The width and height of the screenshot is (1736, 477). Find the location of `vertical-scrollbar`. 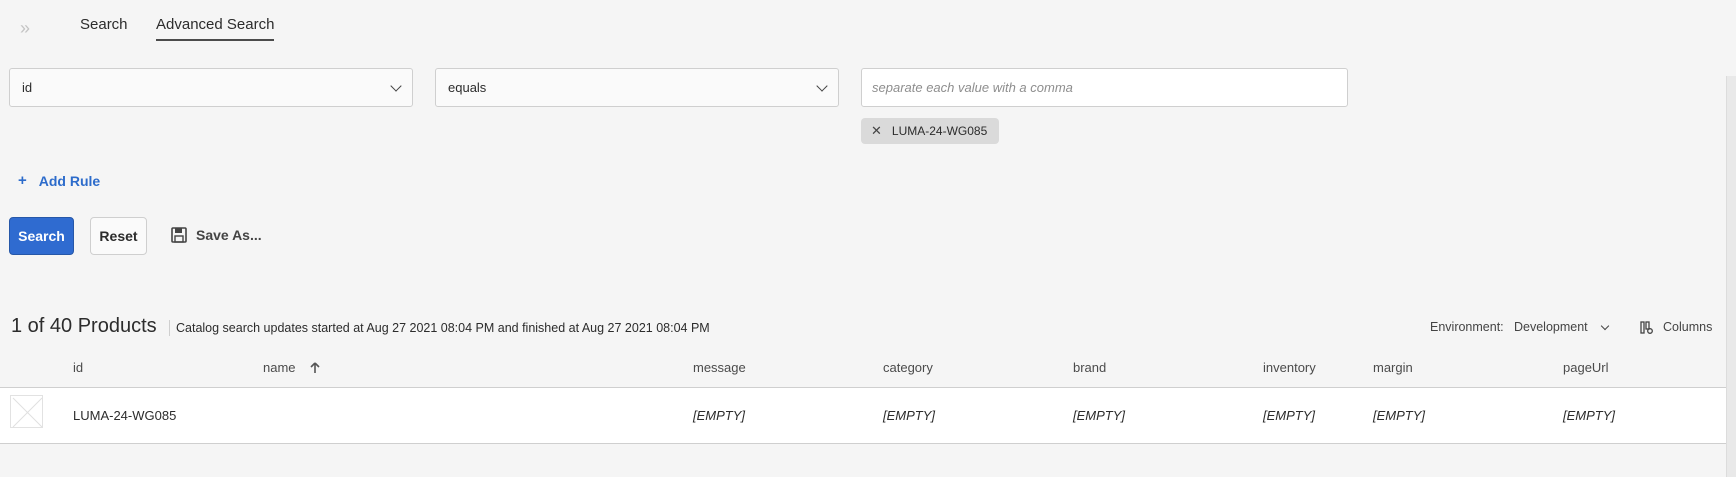

vertical-scrollbar is located at coordinates (1731, 276).